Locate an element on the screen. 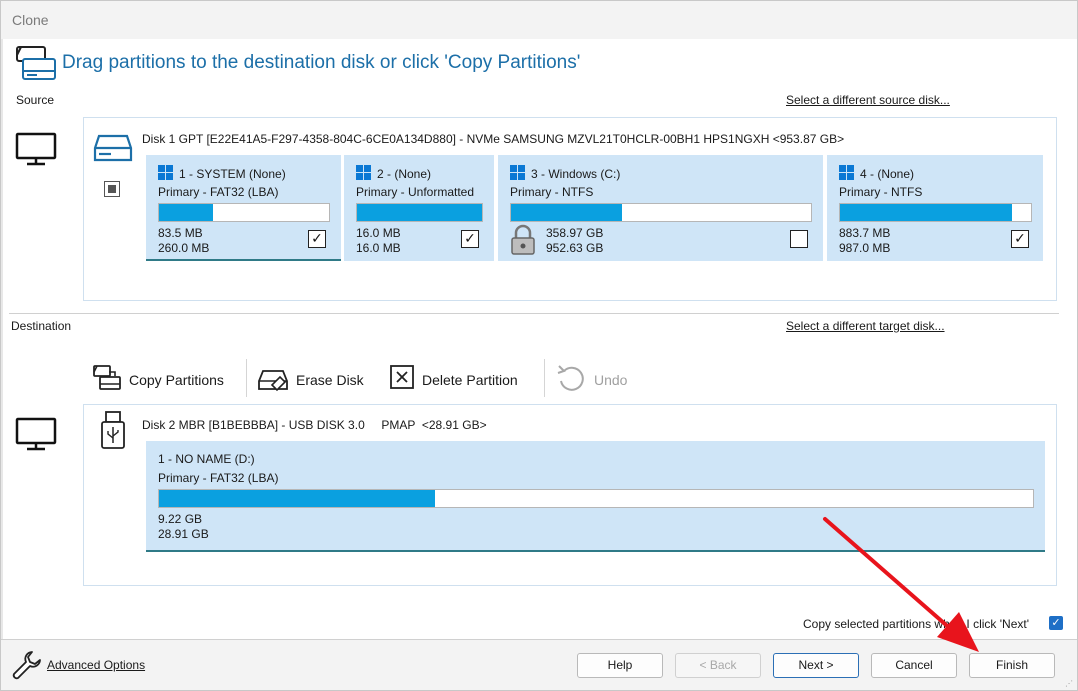 This screenshot has width=1078, height=691. partition-name: 1 - SYSTEM (None) is located at coordinates (232, 174).